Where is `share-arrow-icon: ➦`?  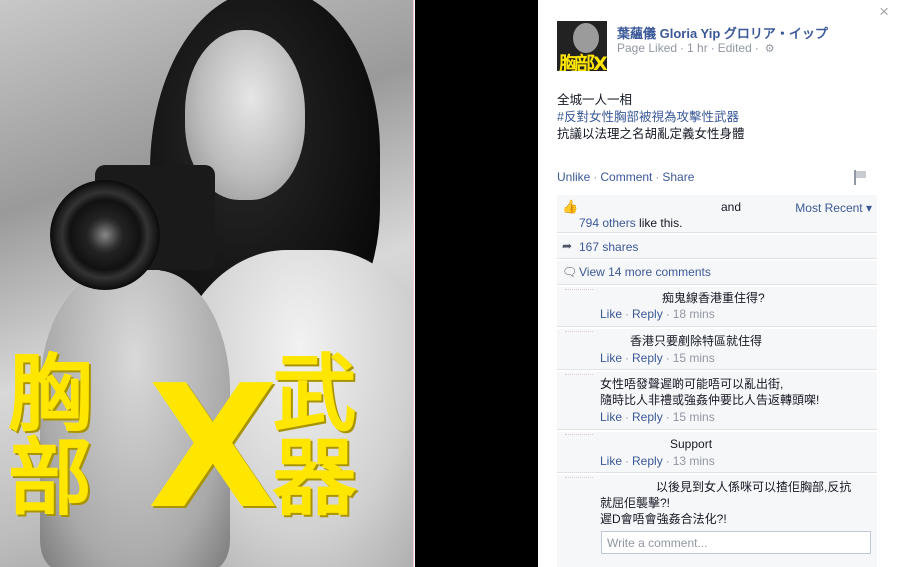 share-arrow-icon: ➦ is located at coordinates (567, 246).